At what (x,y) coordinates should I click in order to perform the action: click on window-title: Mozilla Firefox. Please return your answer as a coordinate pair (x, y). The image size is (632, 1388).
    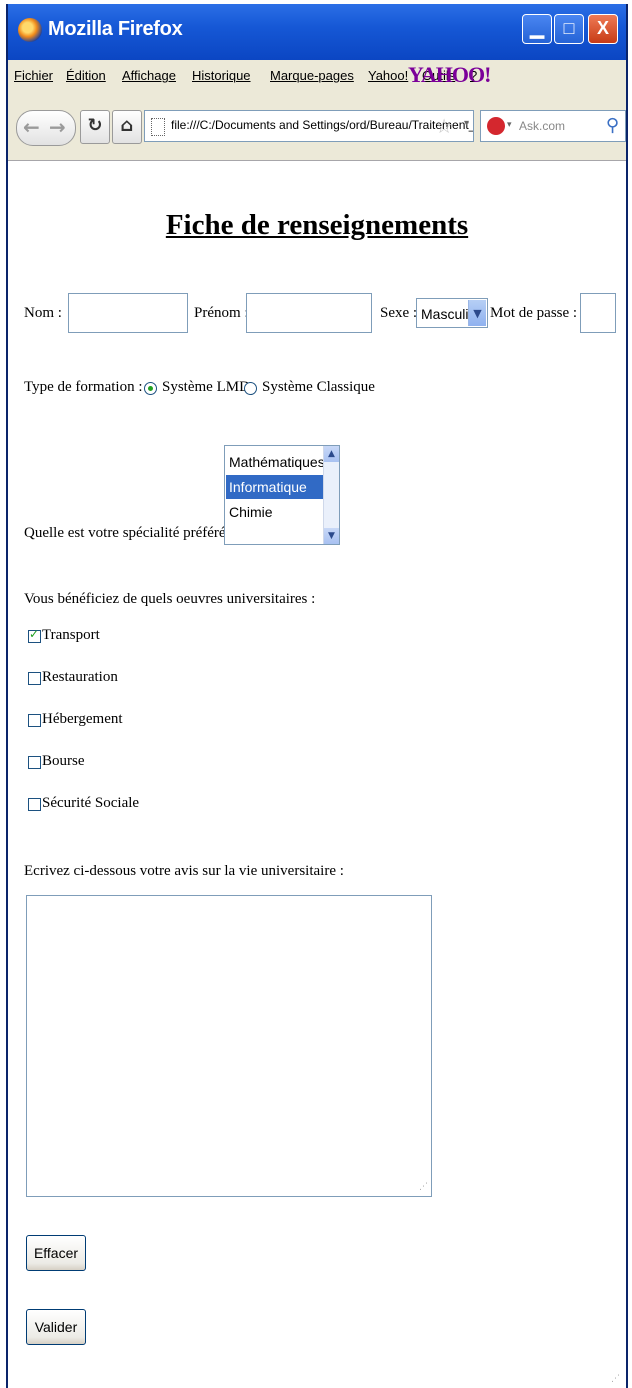
    Looking at the image, I should click on (115, 29).